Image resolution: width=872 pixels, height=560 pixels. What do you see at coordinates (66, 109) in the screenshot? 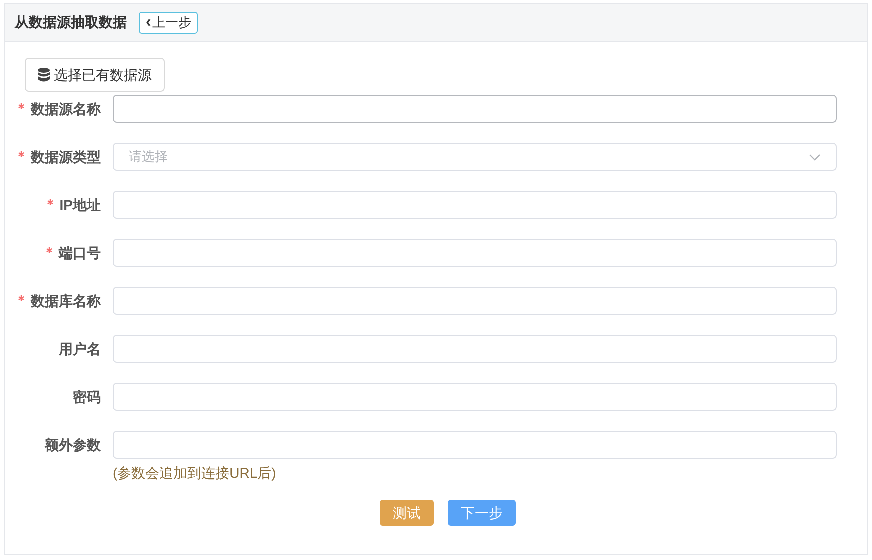
I see `field-label: 数据源名称` at bounding box center [66, 109].